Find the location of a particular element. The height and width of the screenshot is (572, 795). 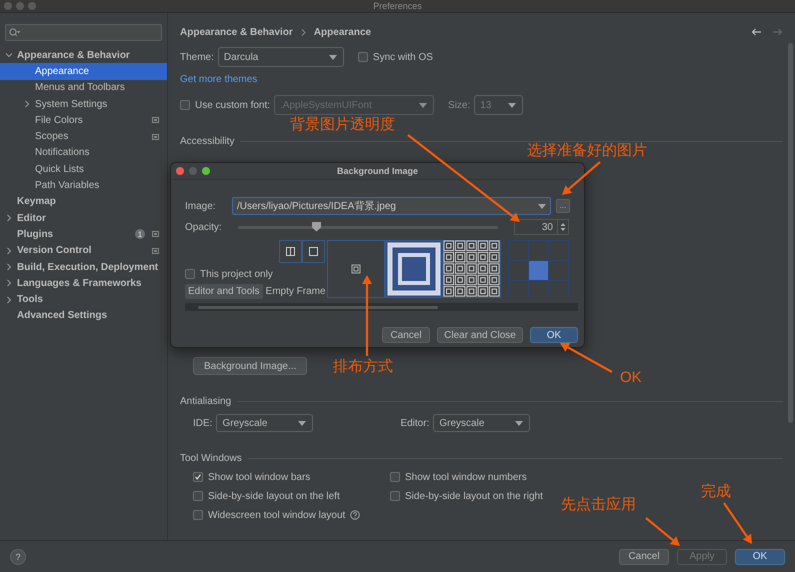

sidebar-item: Quick Lists is located at coordinates (83, 169).